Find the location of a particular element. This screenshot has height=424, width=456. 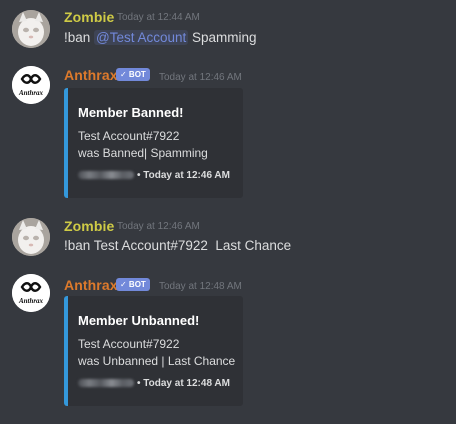

message-timestamp: Today at 12:44 AM is located at coordinates (158, 17).